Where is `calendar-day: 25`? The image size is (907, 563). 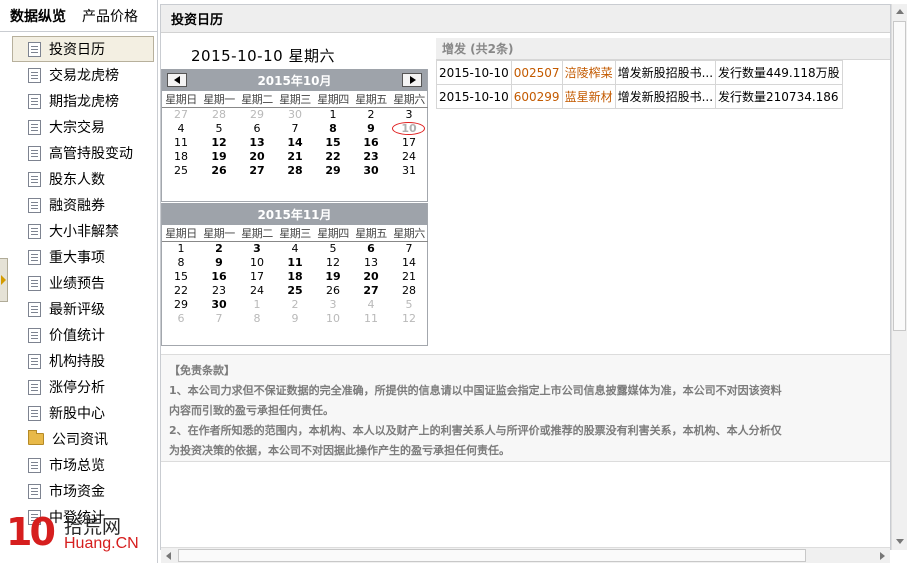
calendar-day: 25 is located at coordinates (181, 171).